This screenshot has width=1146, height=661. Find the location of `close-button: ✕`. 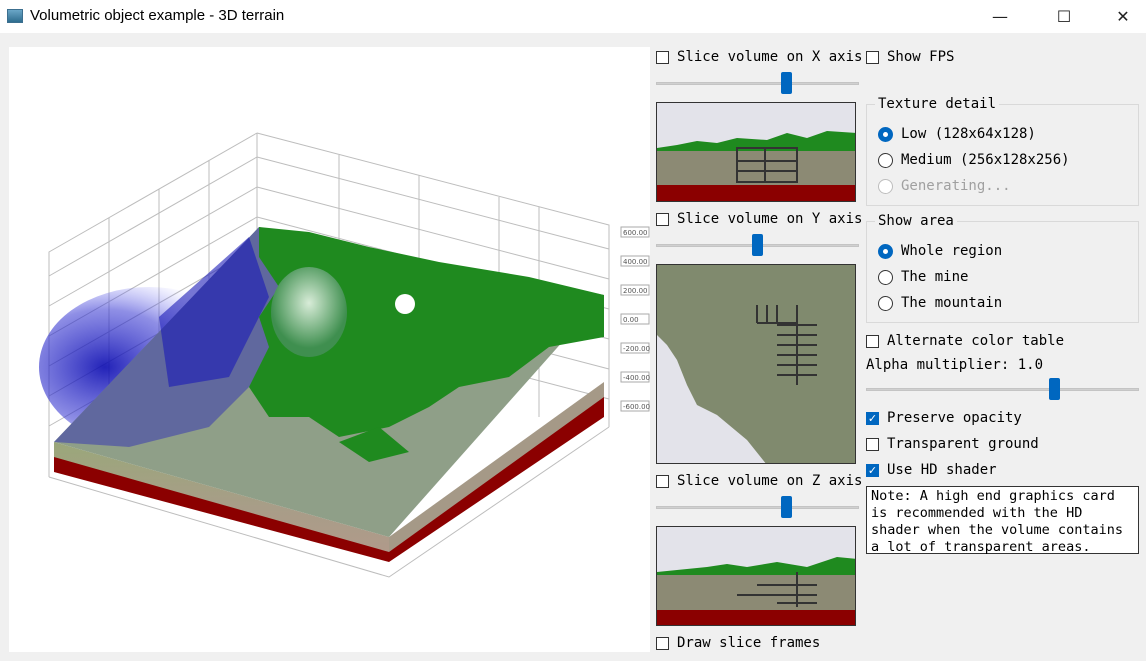

close-button: ✕ is located at coordinates (1123, 16).